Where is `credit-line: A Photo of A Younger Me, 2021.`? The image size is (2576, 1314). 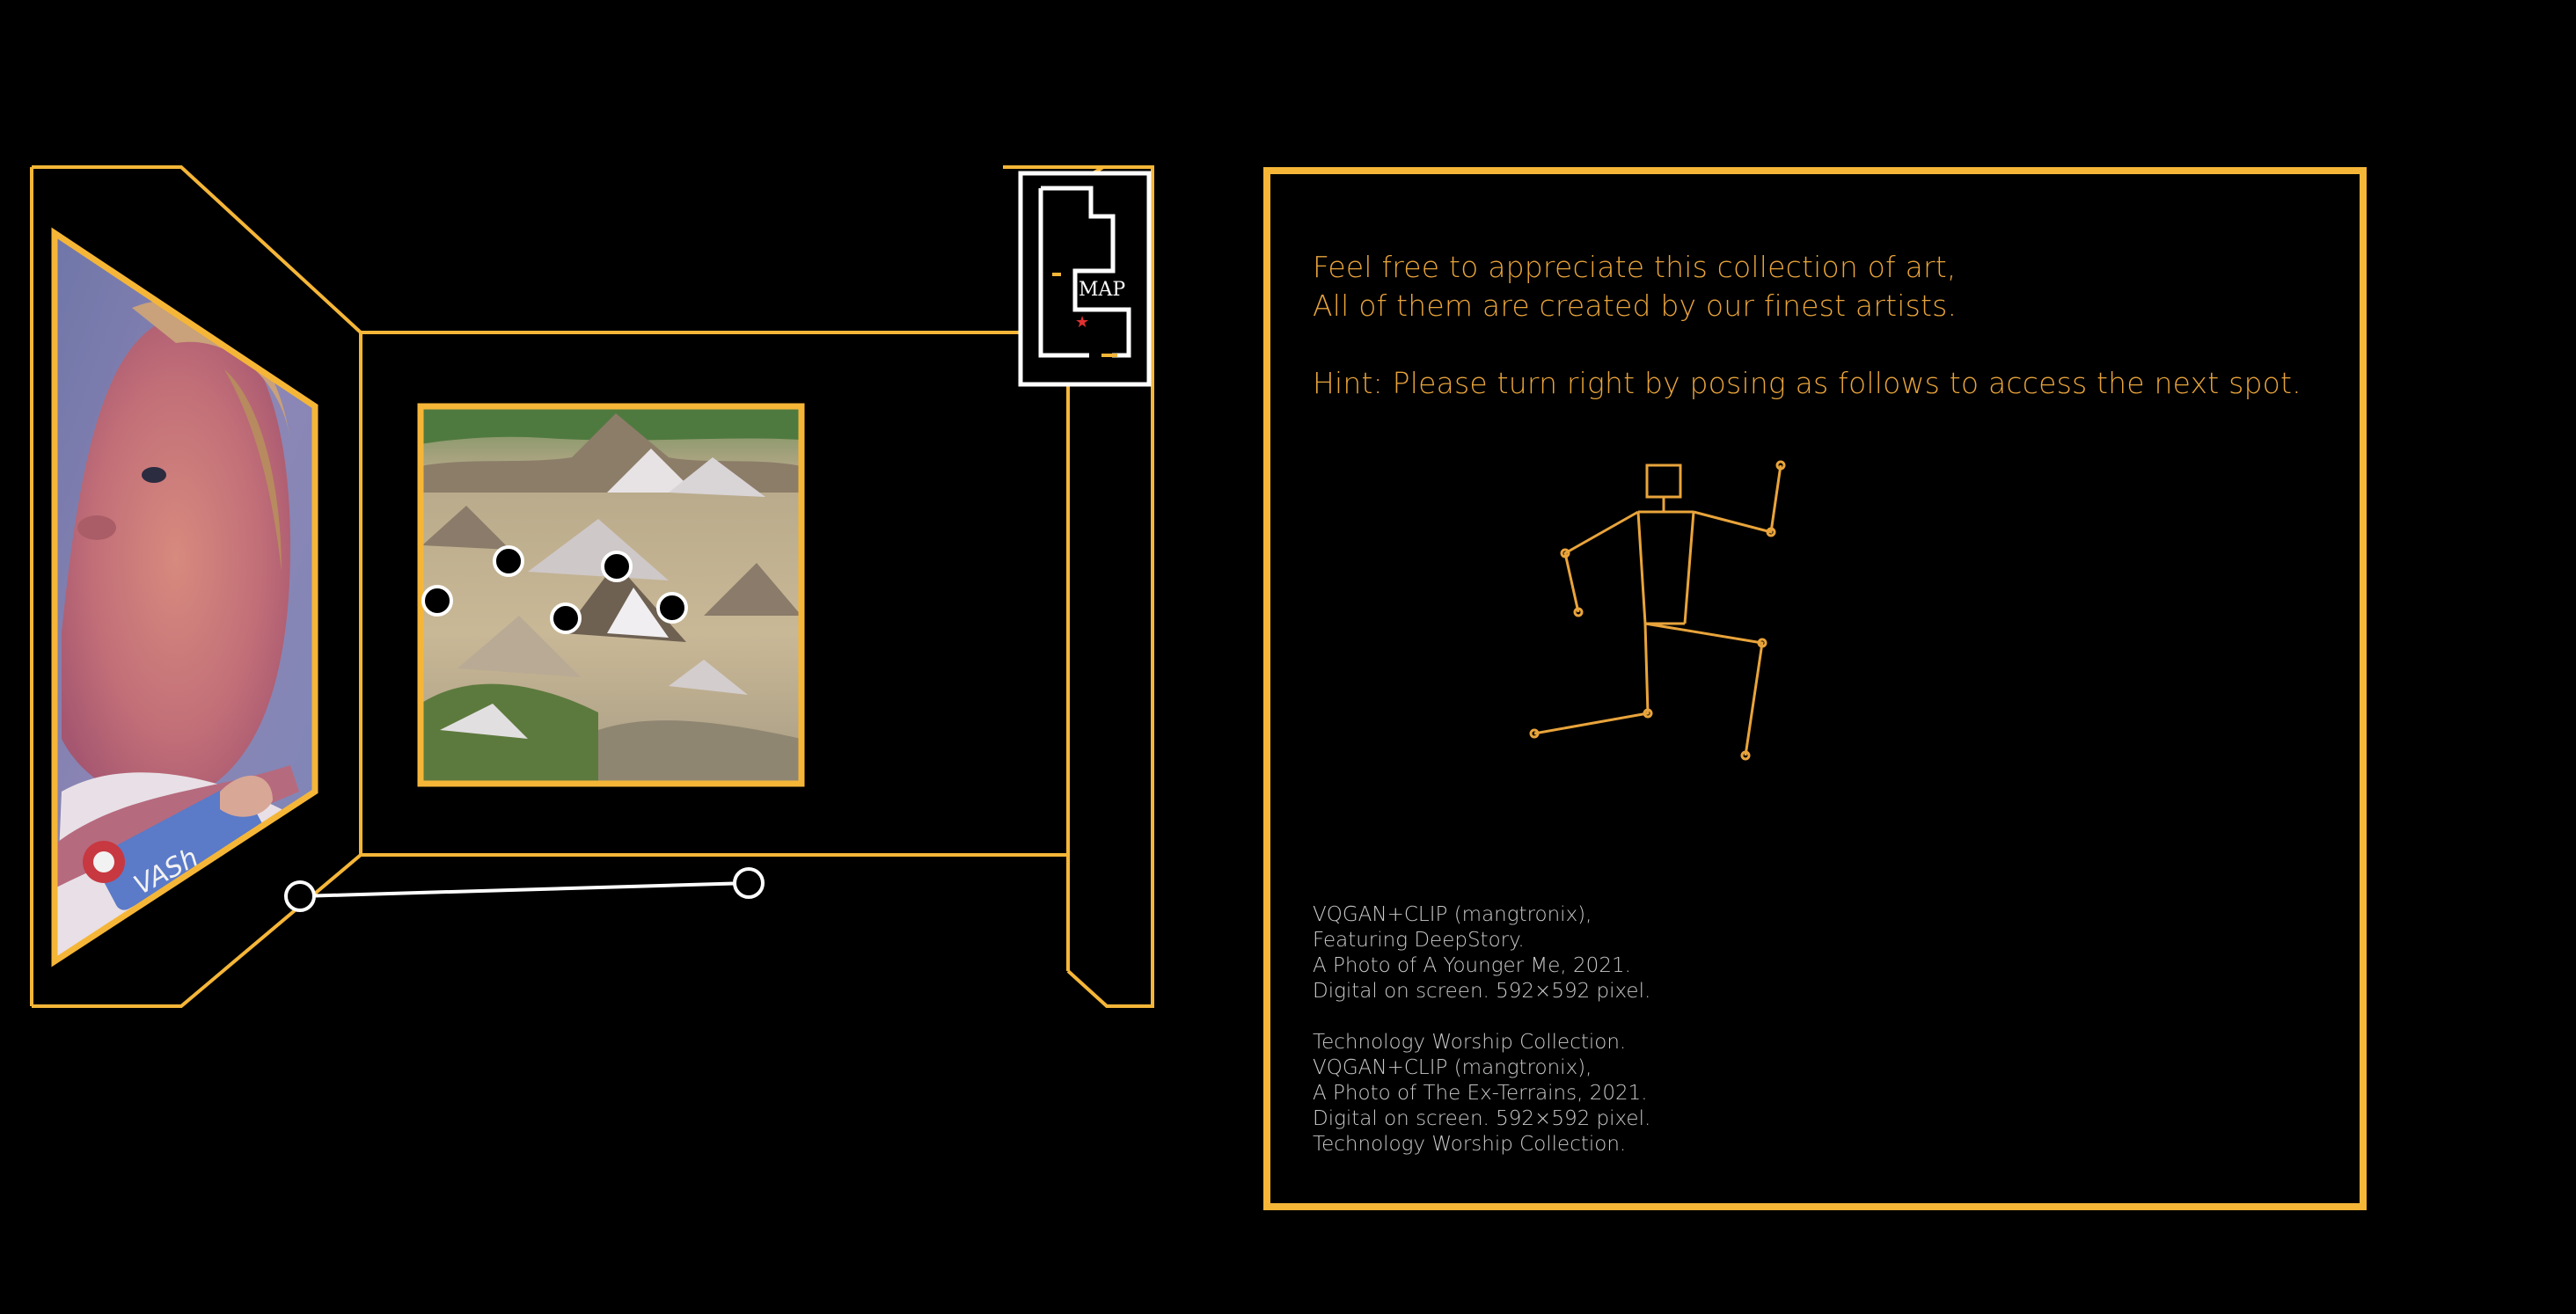 credit-line: A Photo of A Younger Me, 2021. is located at coordinates (1472, 965).